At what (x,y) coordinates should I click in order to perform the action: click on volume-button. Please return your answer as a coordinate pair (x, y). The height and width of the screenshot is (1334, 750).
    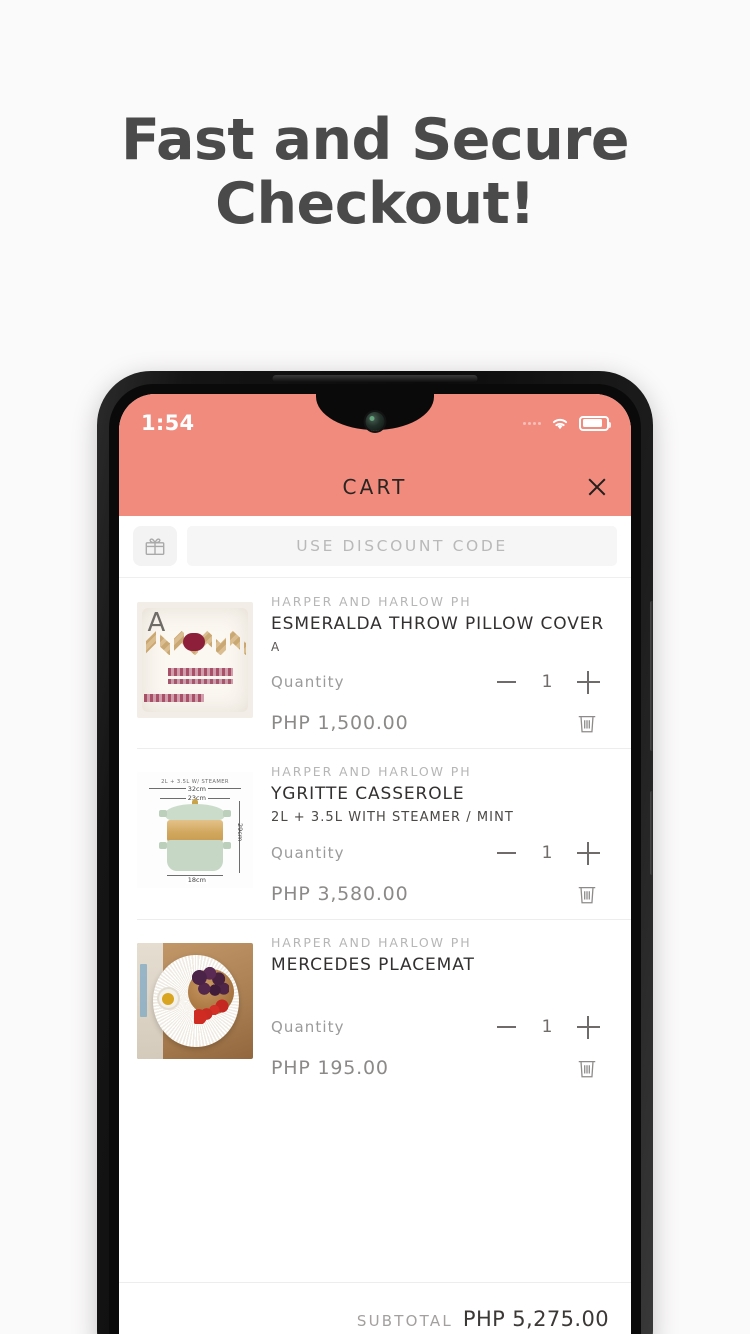
    Looking at the image, I should click on (651, 676).